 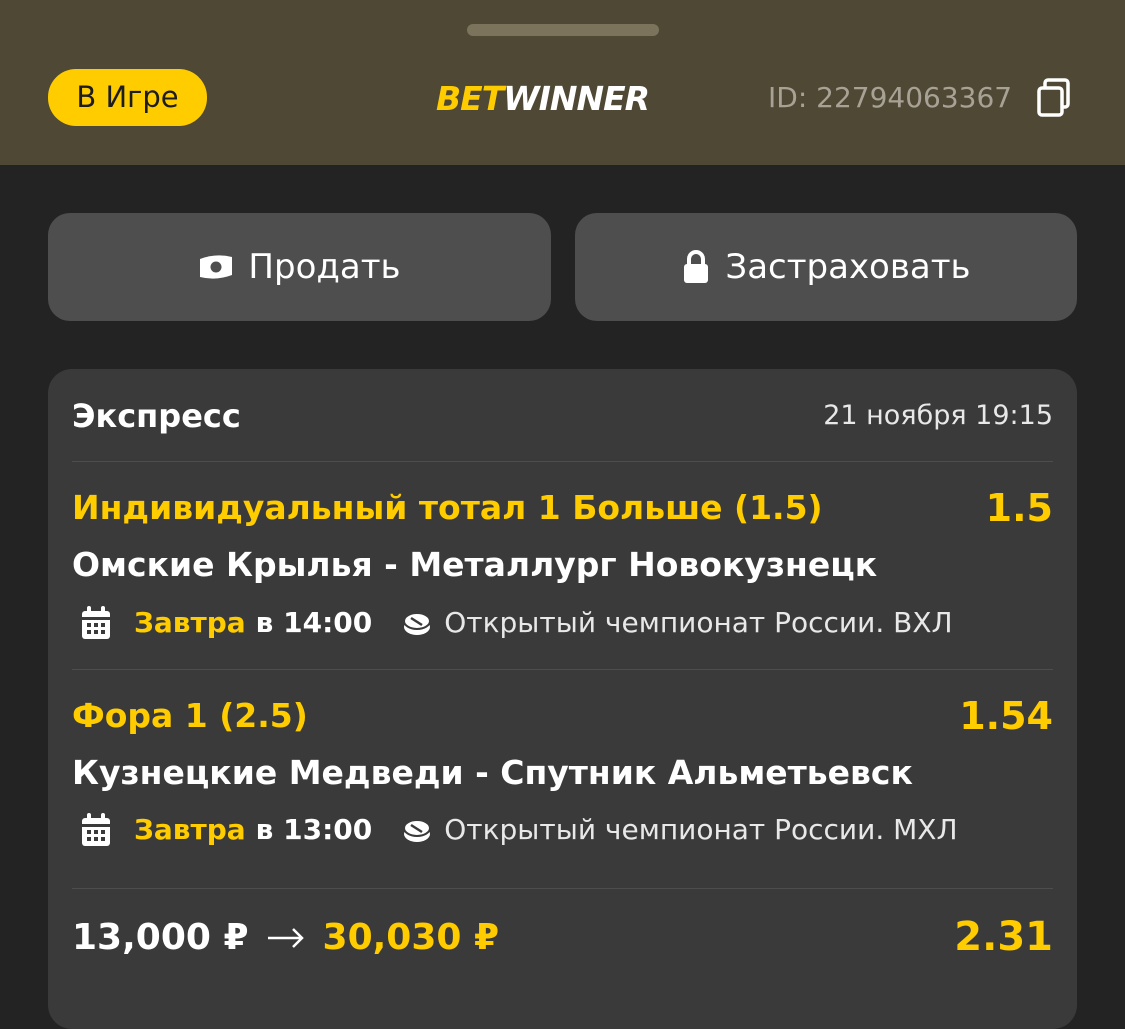 I want to click on stake-row: 13,000 ₽ 30,030 ₽, so click(x=285, y=938).